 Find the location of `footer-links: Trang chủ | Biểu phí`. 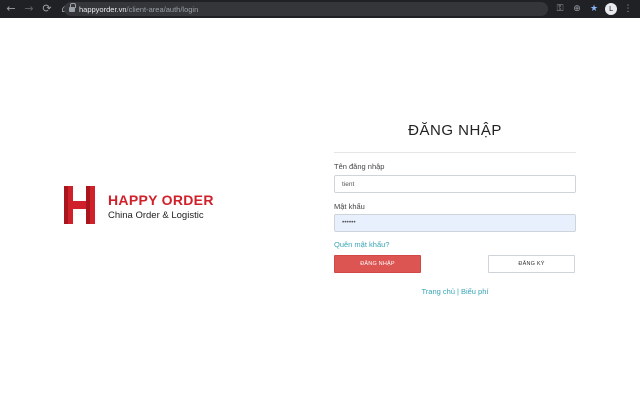

footer-links: Trang chủ | Biểu phí is located at coordinates (455, 291).